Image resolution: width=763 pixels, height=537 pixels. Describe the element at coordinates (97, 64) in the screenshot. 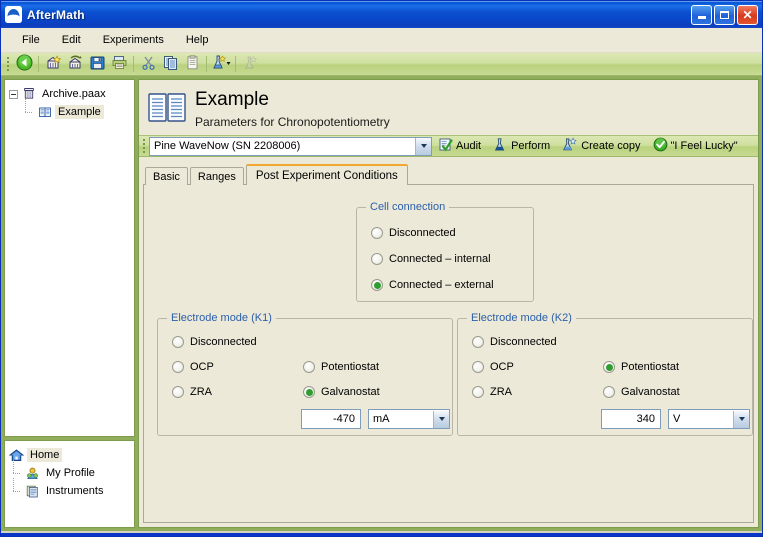

I see `save-button` at that location.